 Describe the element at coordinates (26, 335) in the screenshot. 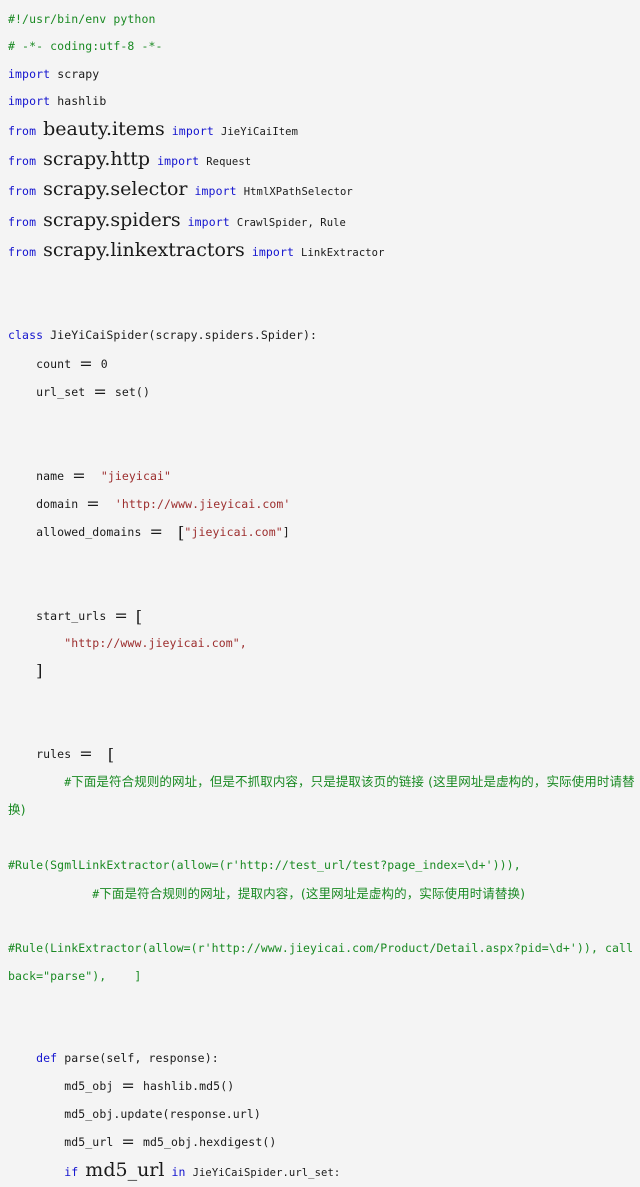

I see `code-token-kw: class` at that location.